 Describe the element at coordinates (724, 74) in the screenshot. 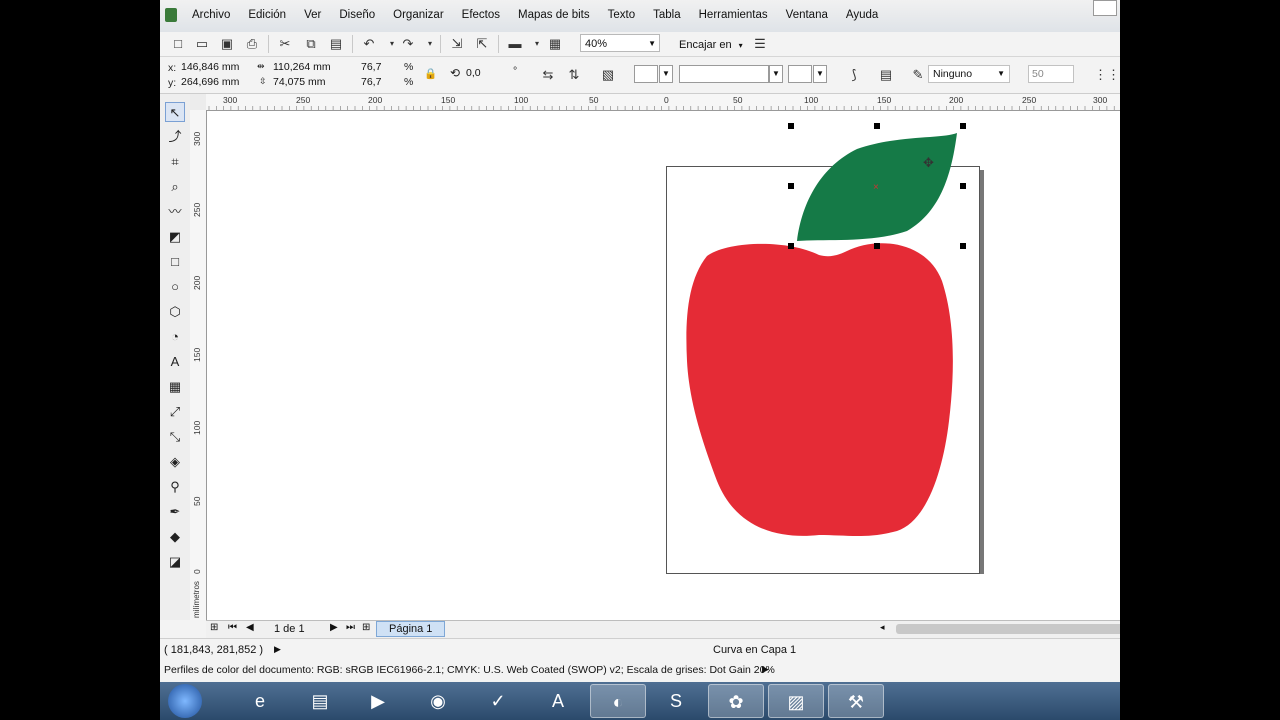

I see `line-style-select` at that location.